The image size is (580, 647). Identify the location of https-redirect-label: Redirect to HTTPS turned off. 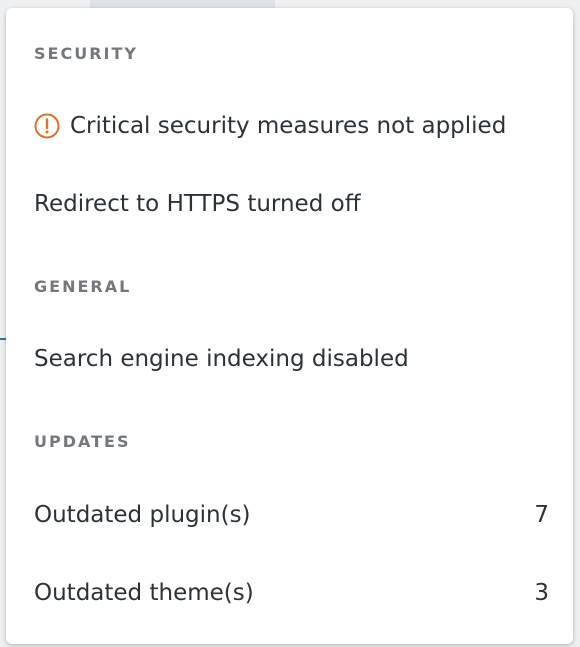
(197, 204).